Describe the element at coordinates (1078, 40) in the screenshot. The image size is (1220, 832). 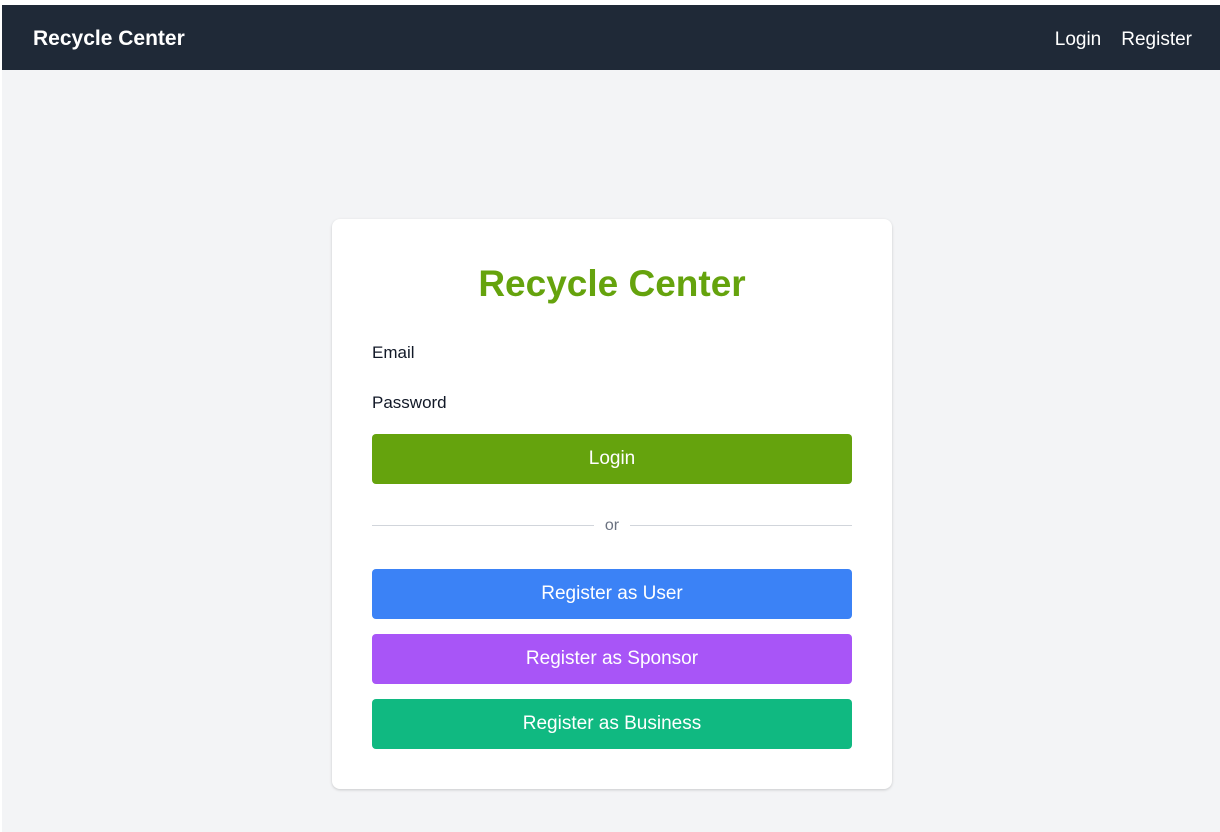
I see `nav-login-link: Login` at that location.